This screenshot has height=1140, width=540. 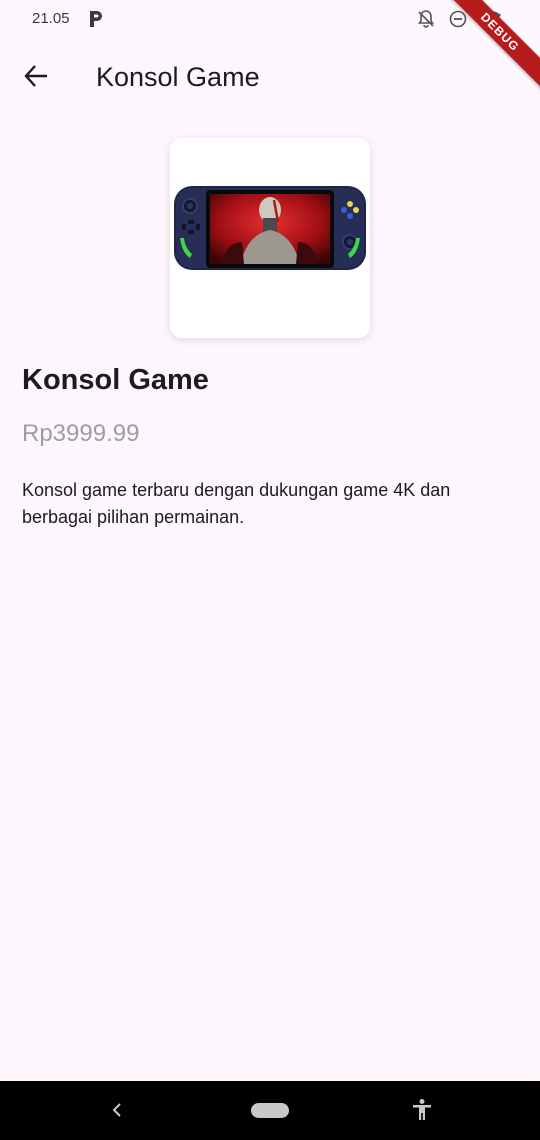 I want to click on nav-back-icon, so click(x=117, y=1110).